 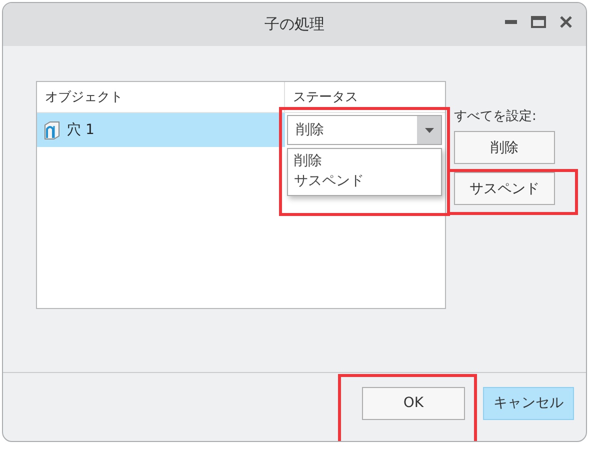 I want to click on hole-feature-icon, so click(x=52, y=130).